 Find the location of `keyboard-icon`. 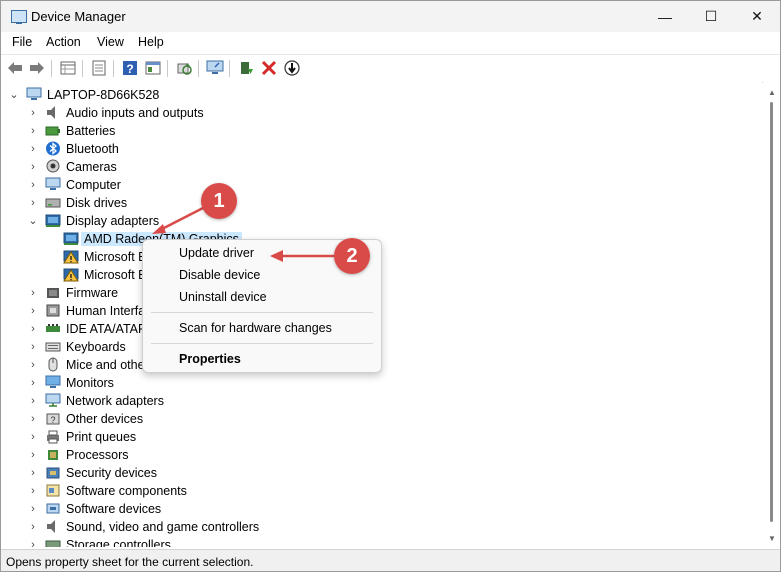

keyboard-icon is located at coordinates (53, 346).